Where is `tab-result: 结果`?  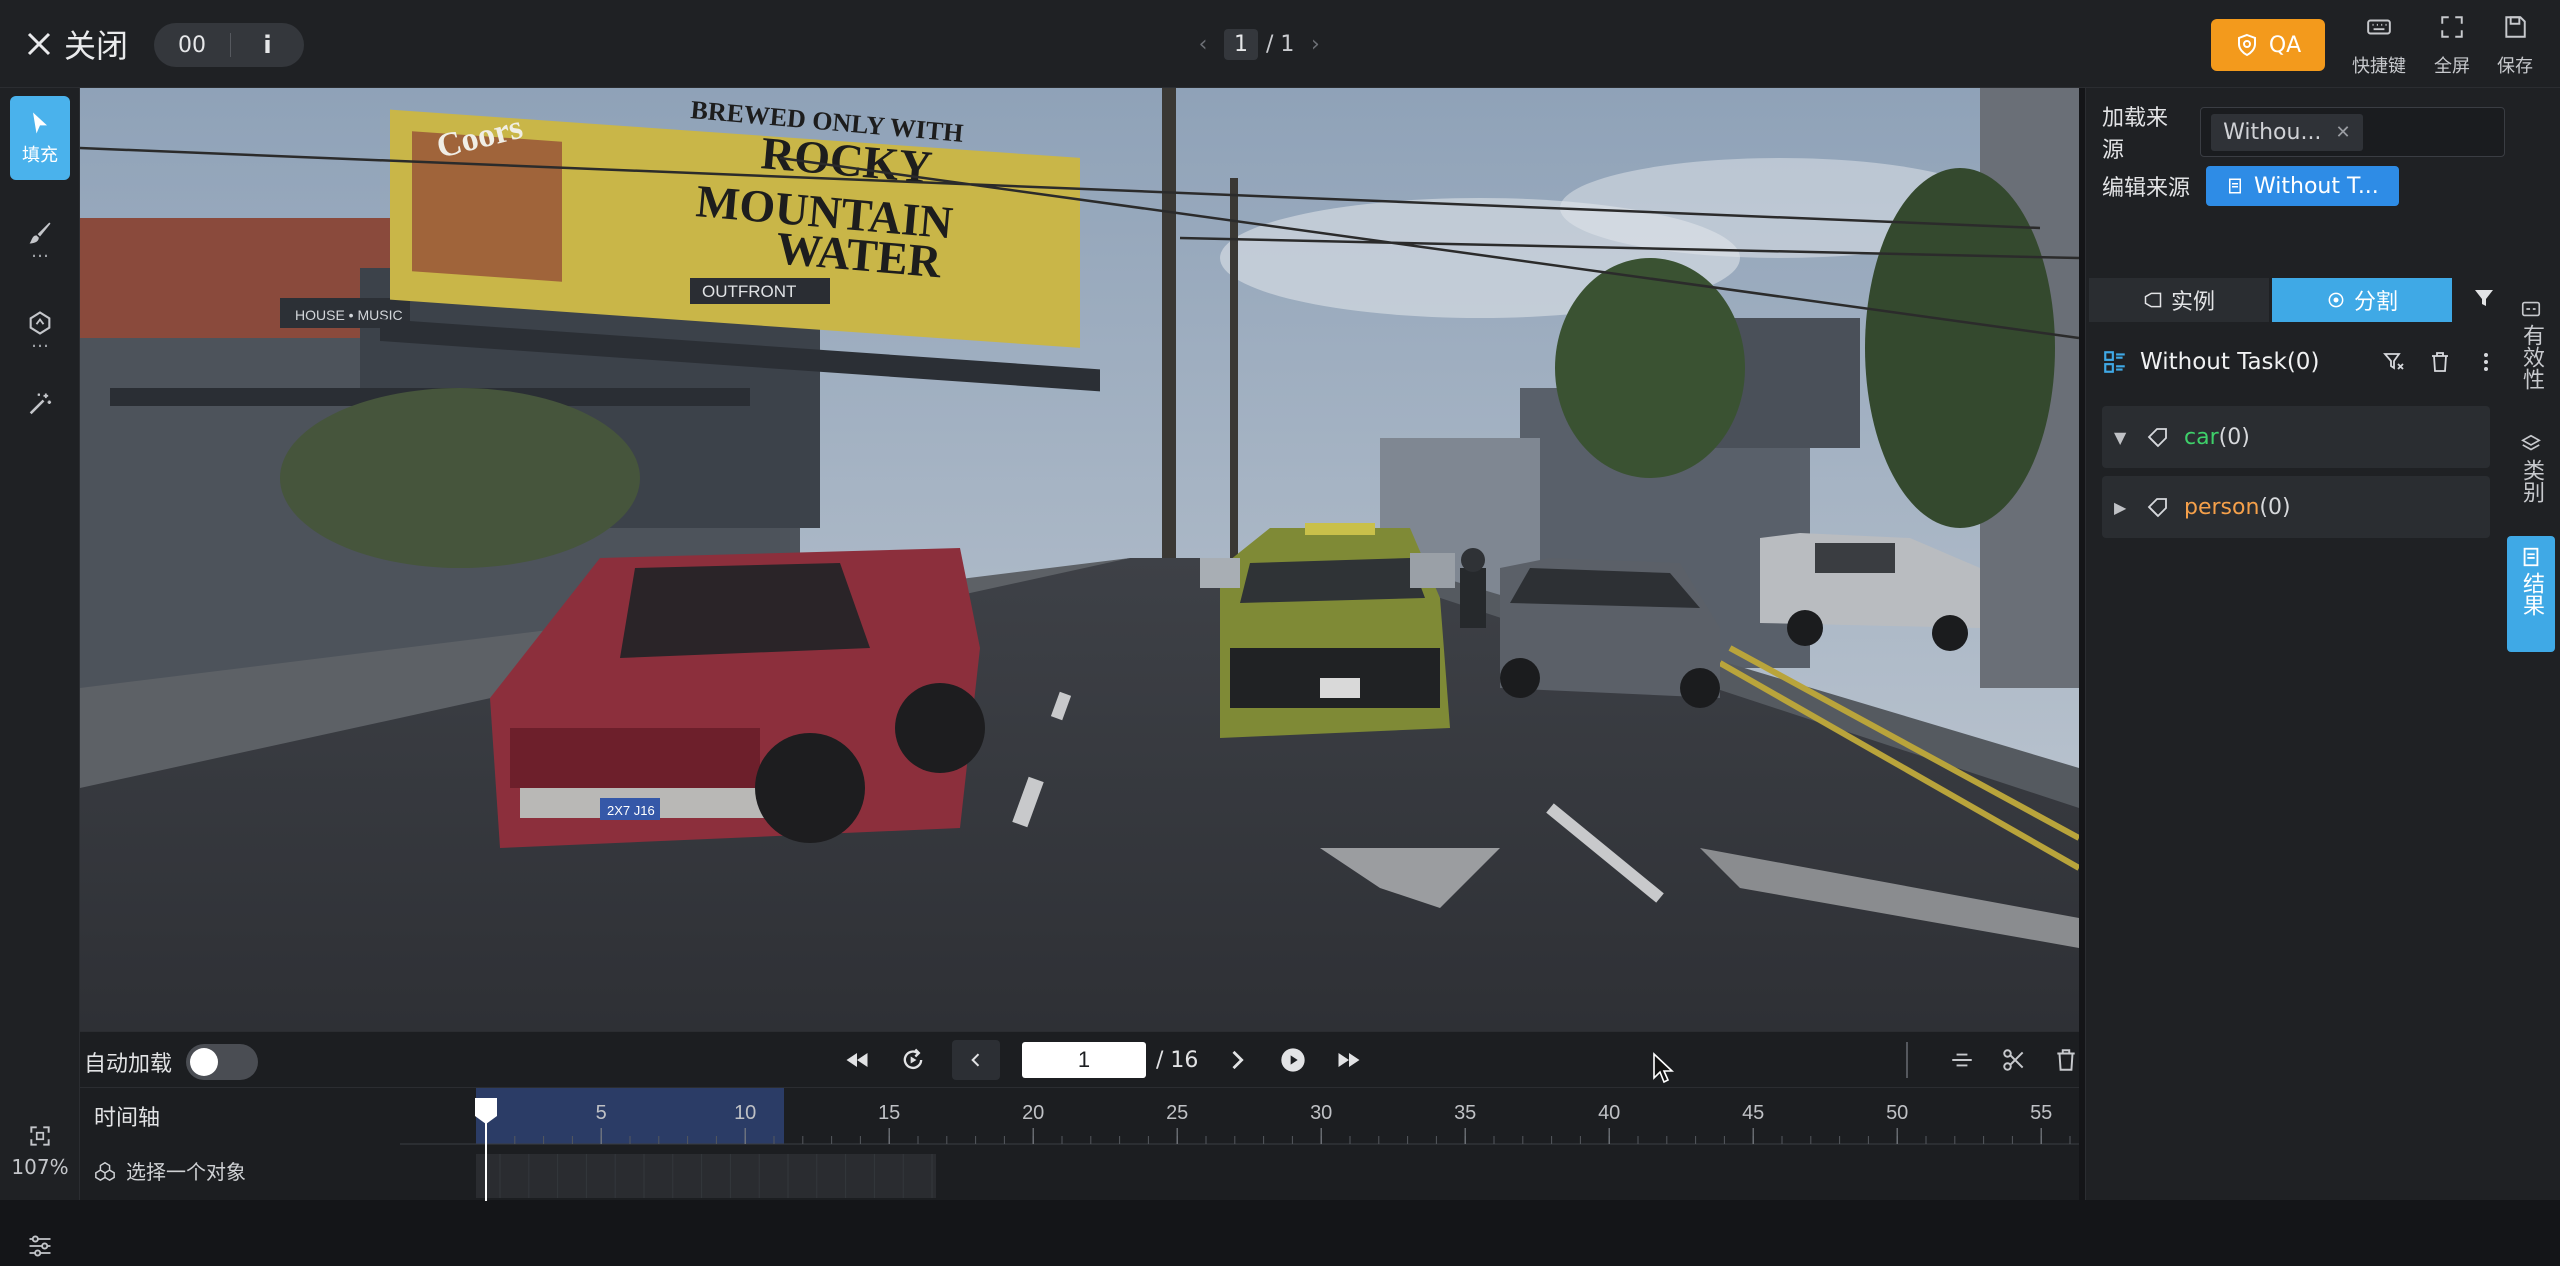
tab-result: 结果 is located at coordinates (2531, 594).